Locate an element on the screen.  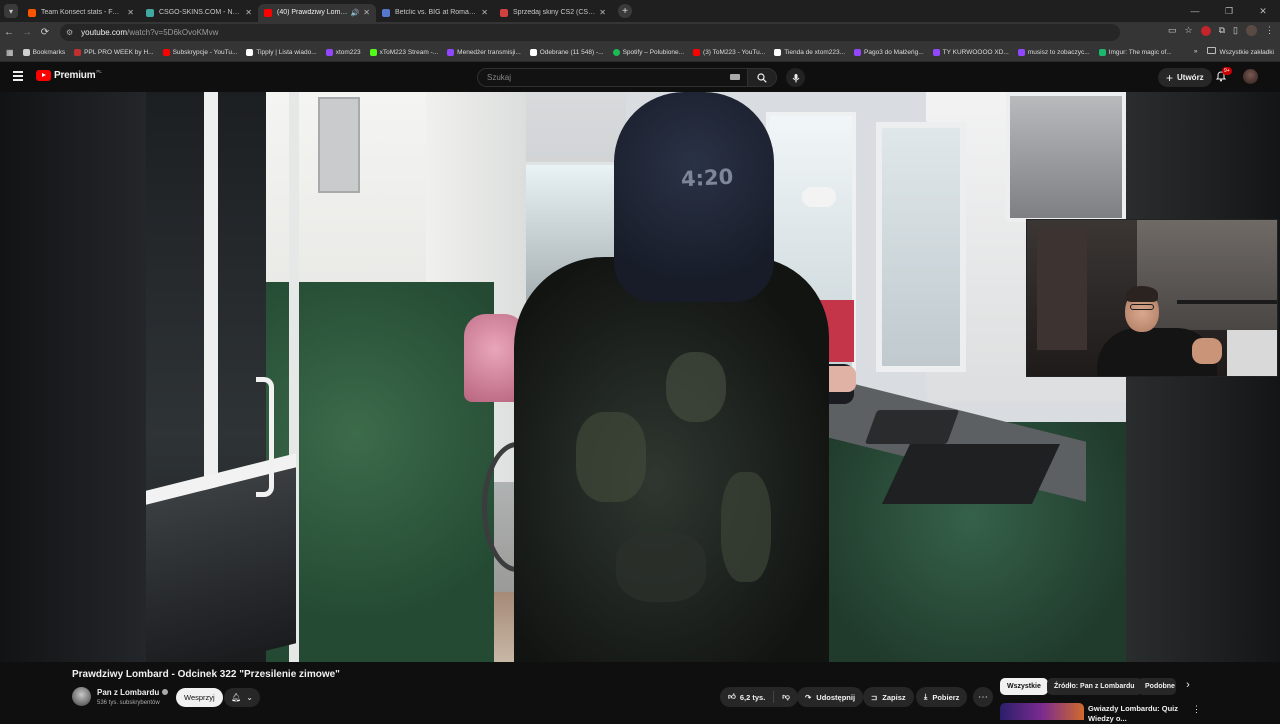
channel-name: Pan z Lombardu is located at coordinates (133, 692).